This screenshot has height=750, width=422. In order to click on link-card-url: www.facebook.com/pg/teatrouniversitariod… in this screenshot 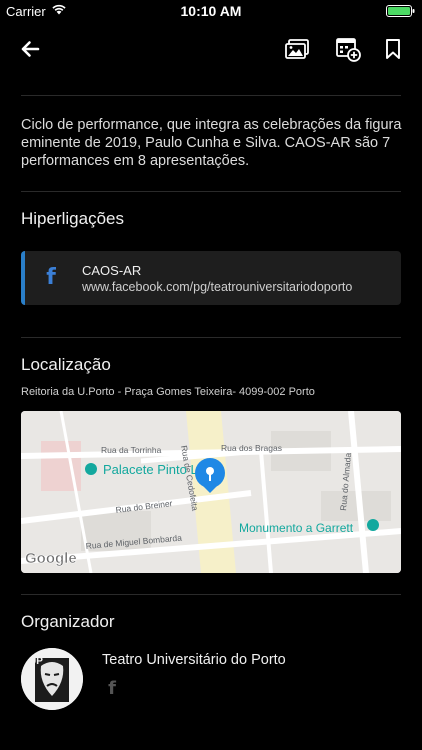, I will do `click(217, 287)`.